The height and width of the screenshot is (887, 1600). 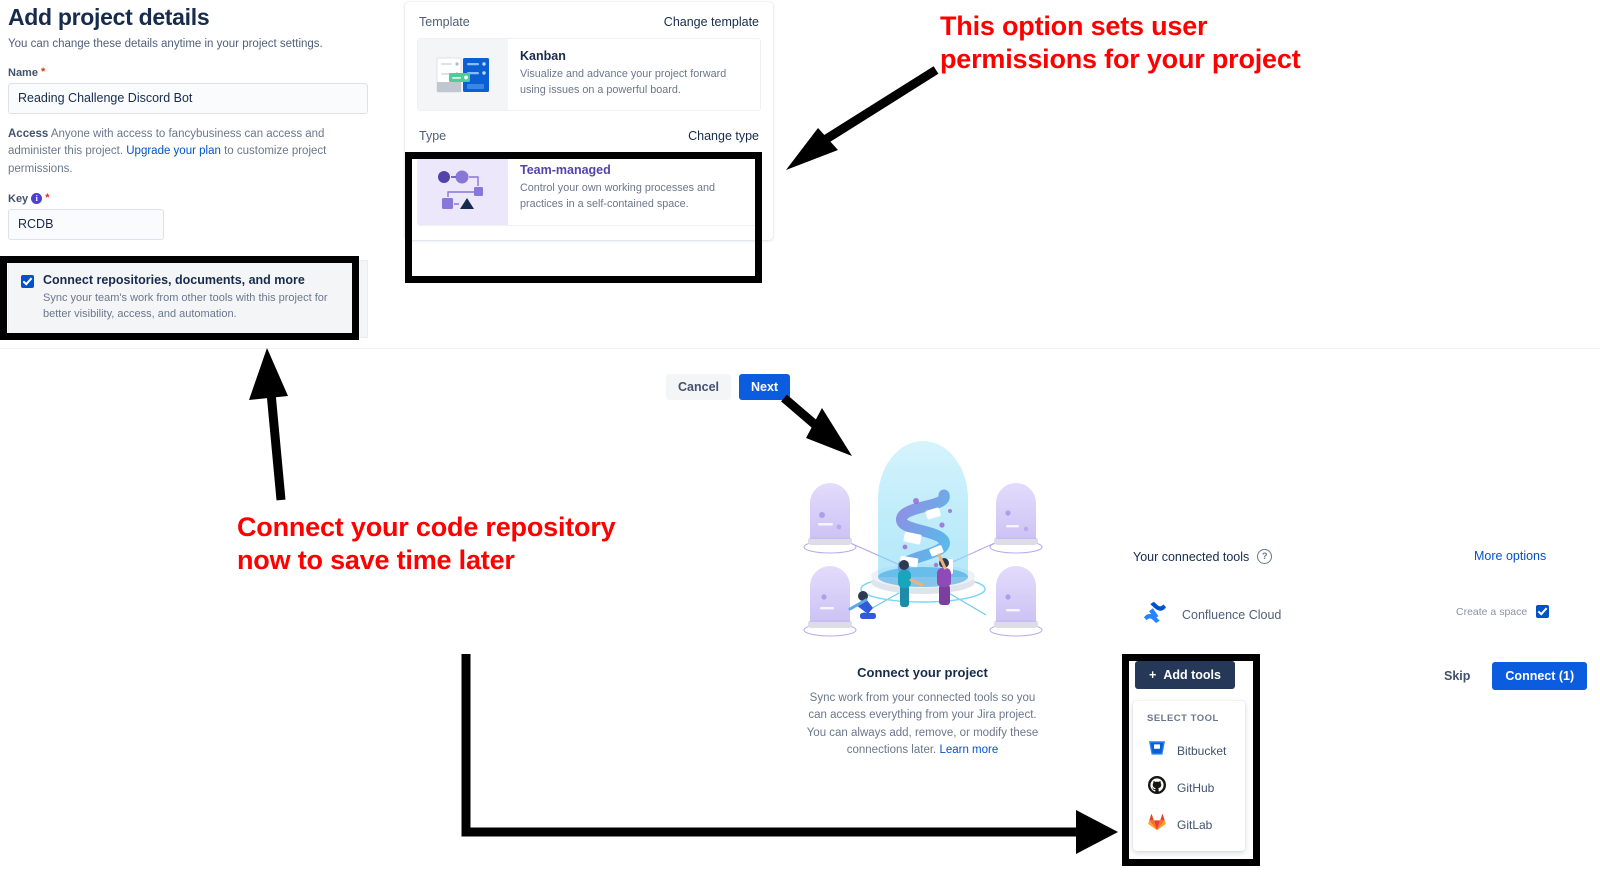 I want to click on key-label-text: Key, so click(x=18, y=198).